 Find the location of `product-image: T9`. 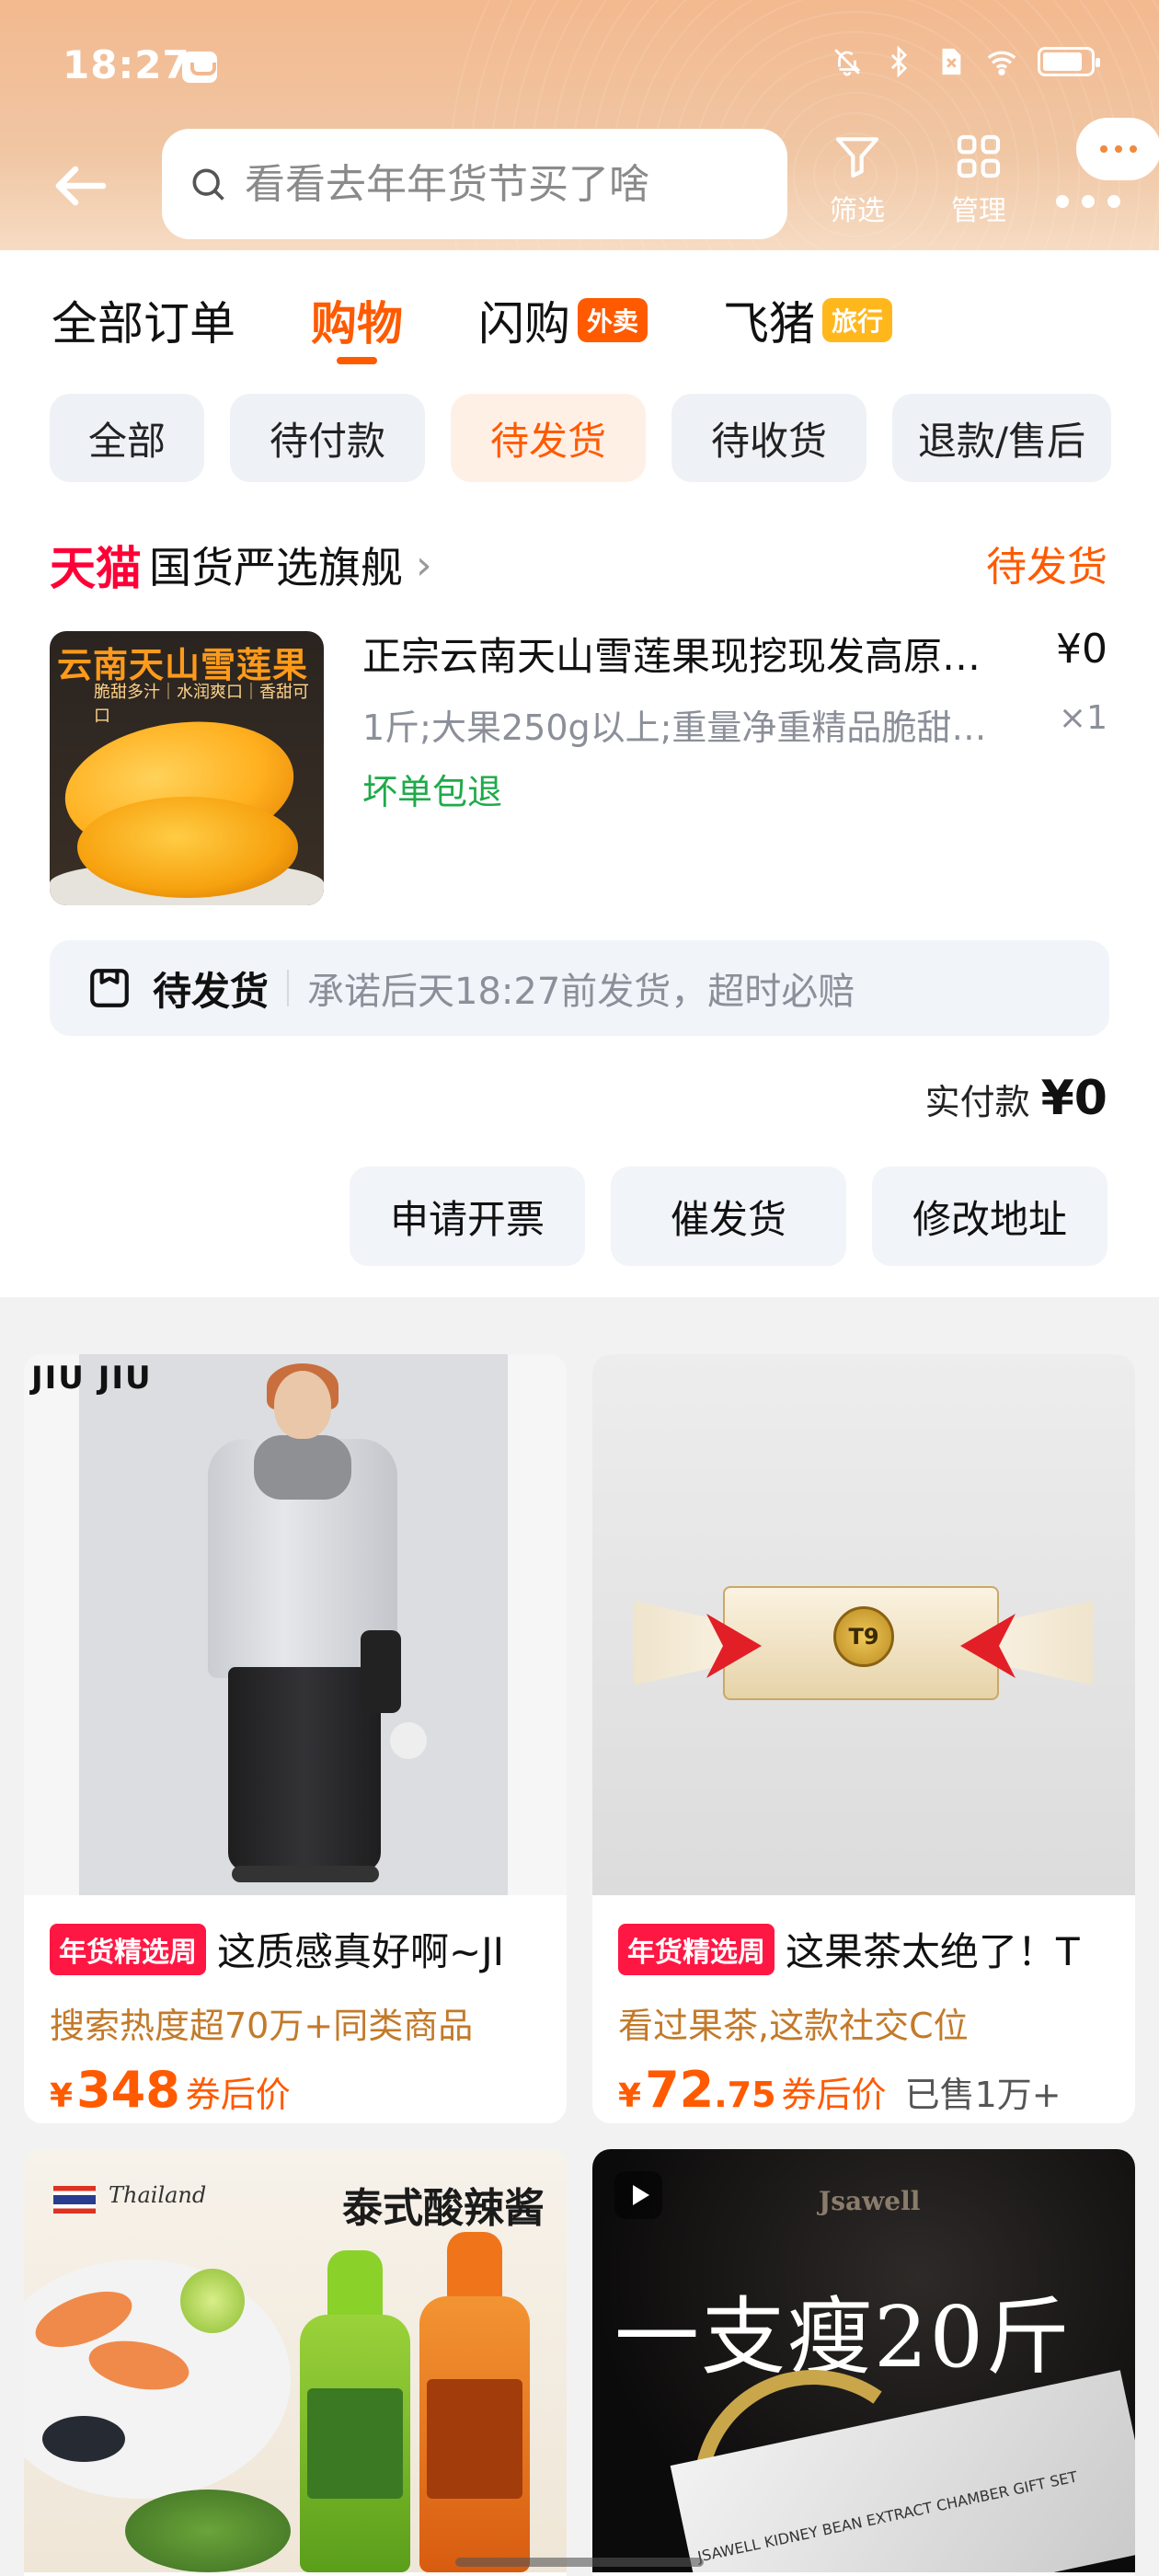

product-image: T9 is located at coordinates (863, 1624).